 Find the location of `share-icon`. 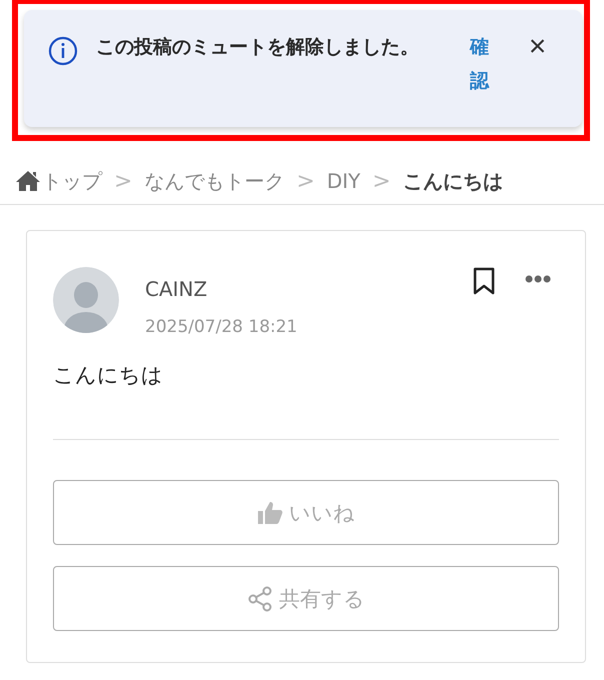

share-icon is located at coordinates (260, 599).